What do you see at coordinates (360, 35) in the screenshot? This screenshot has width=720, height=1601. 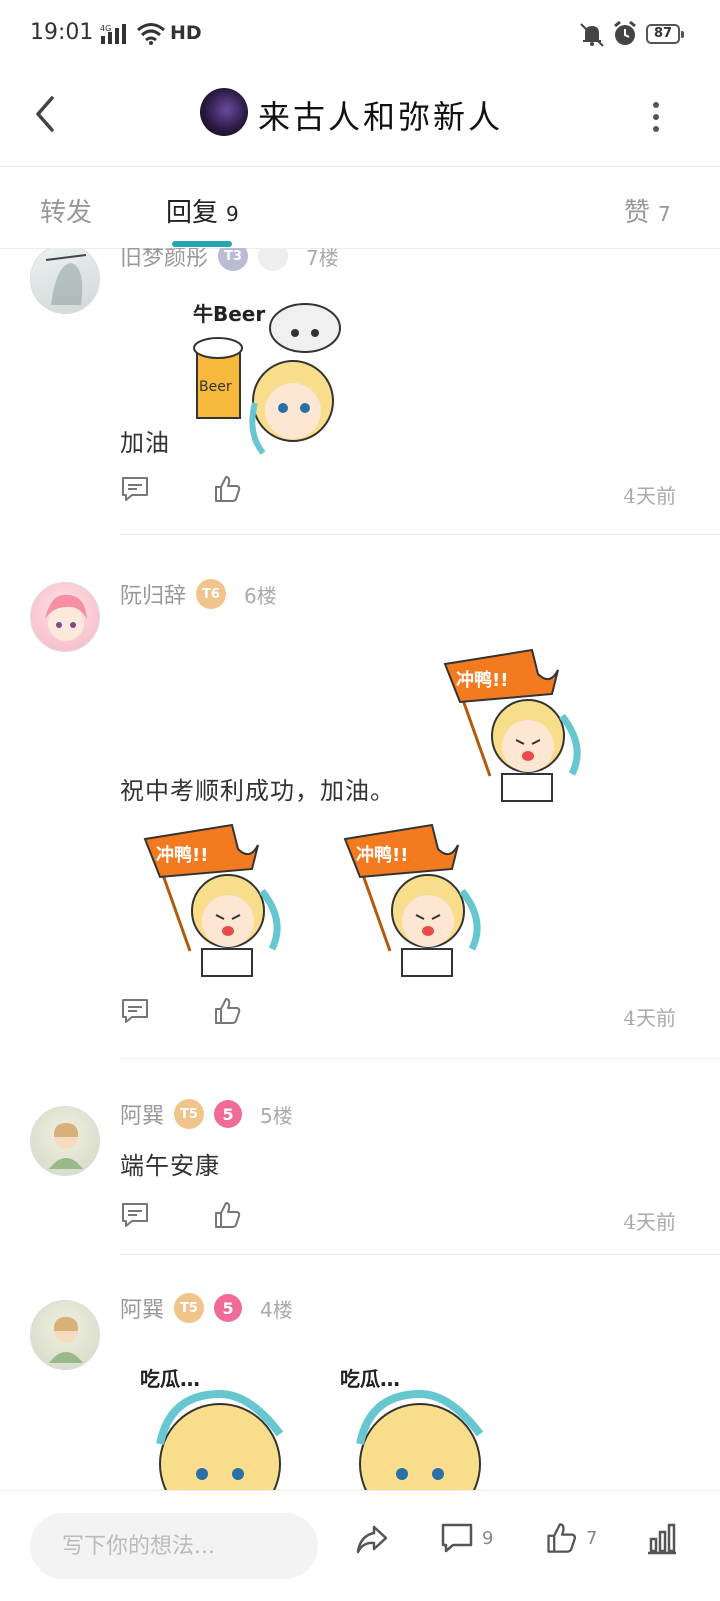 I see `status-bar: 19:01 4G HD 87` at bounding box center [360, 35].